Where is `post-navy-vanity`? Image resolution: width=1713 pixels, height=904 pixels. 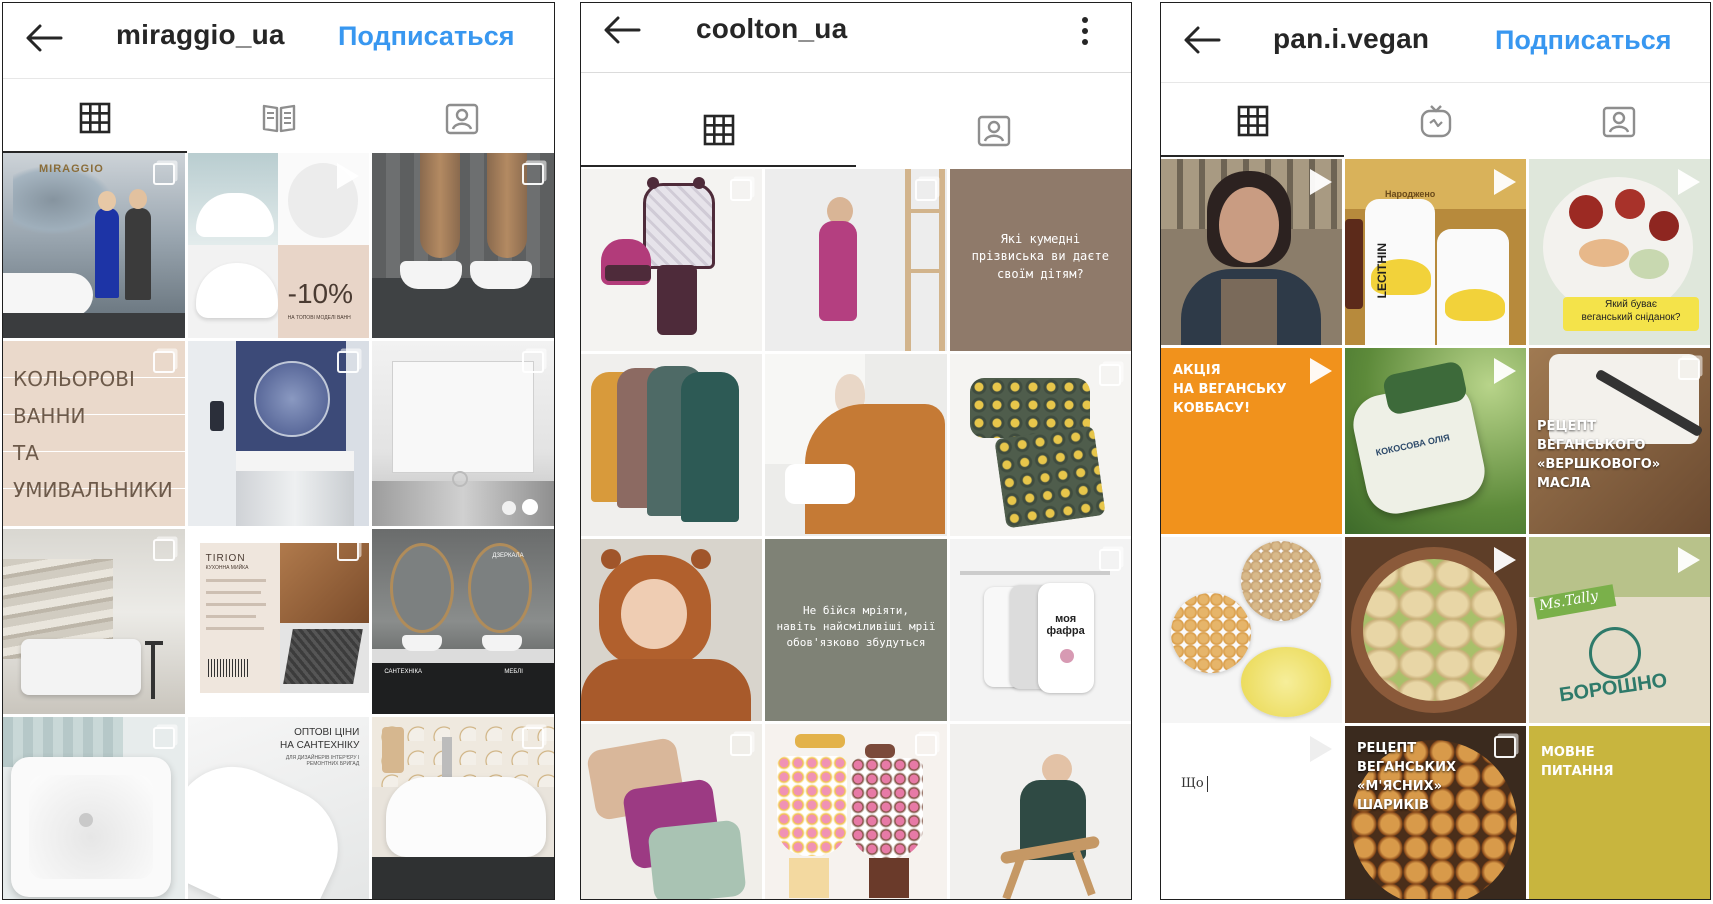 post-navy-vanity is located at coordinates (278, 433).